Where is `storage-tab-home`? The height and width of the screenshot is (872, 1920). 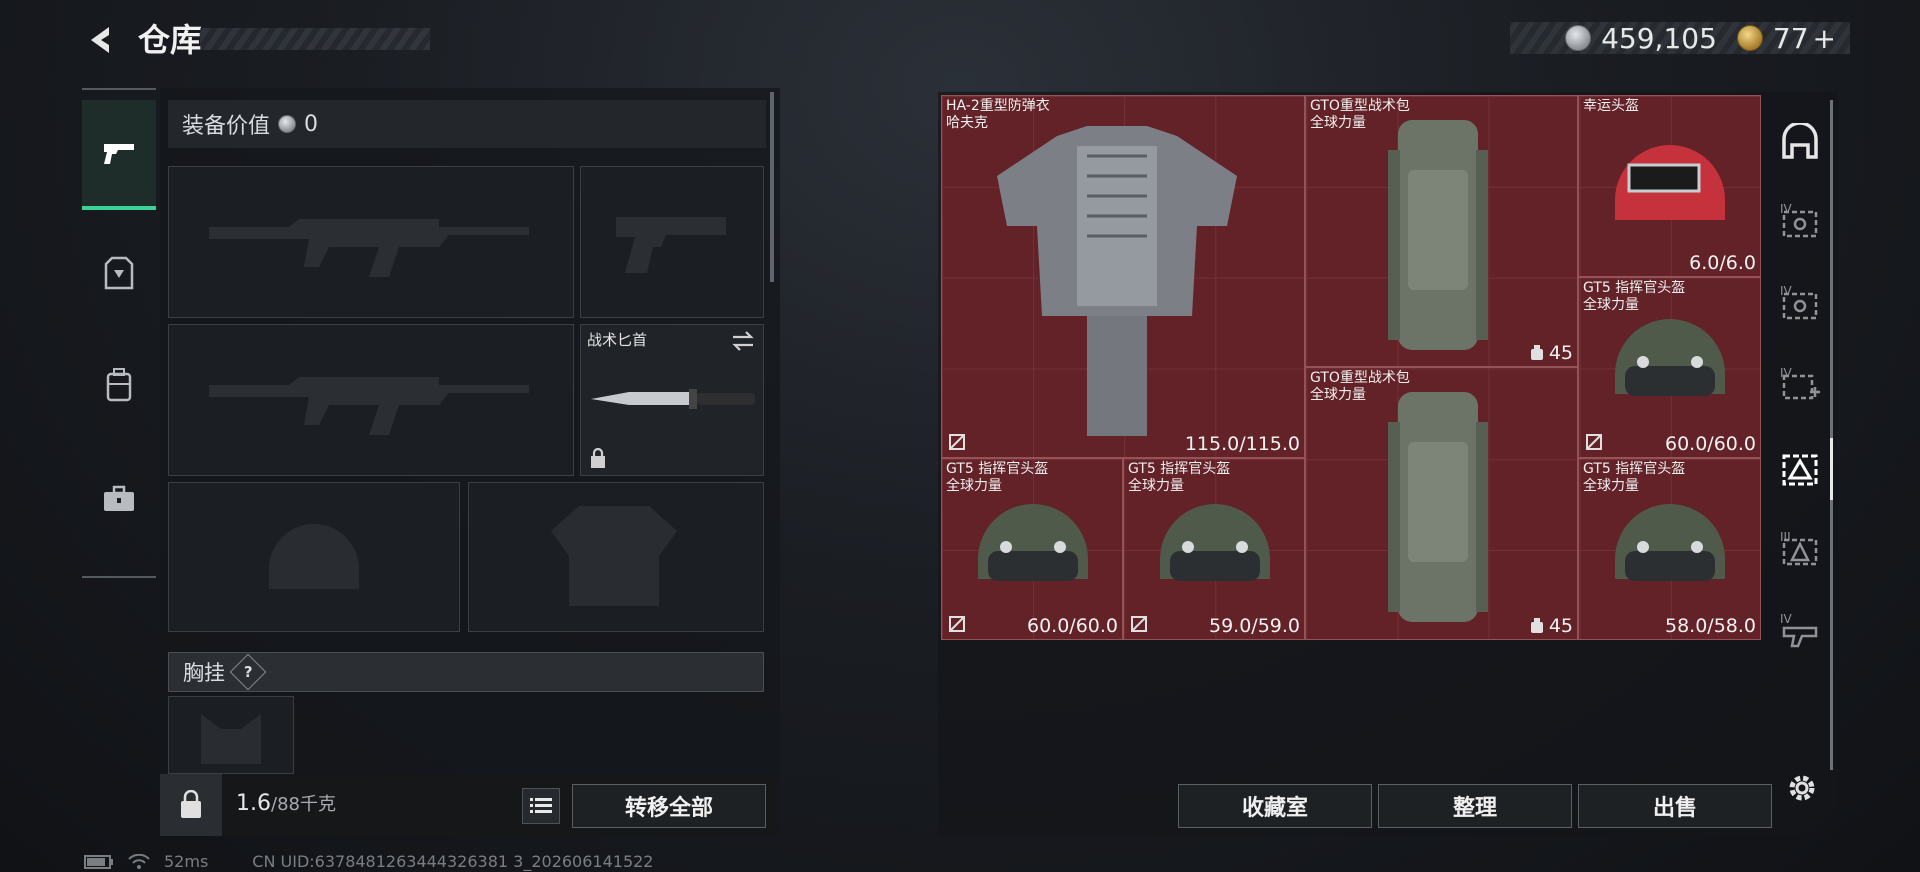 storage-tab-home is located at coordinates (1800, 141).